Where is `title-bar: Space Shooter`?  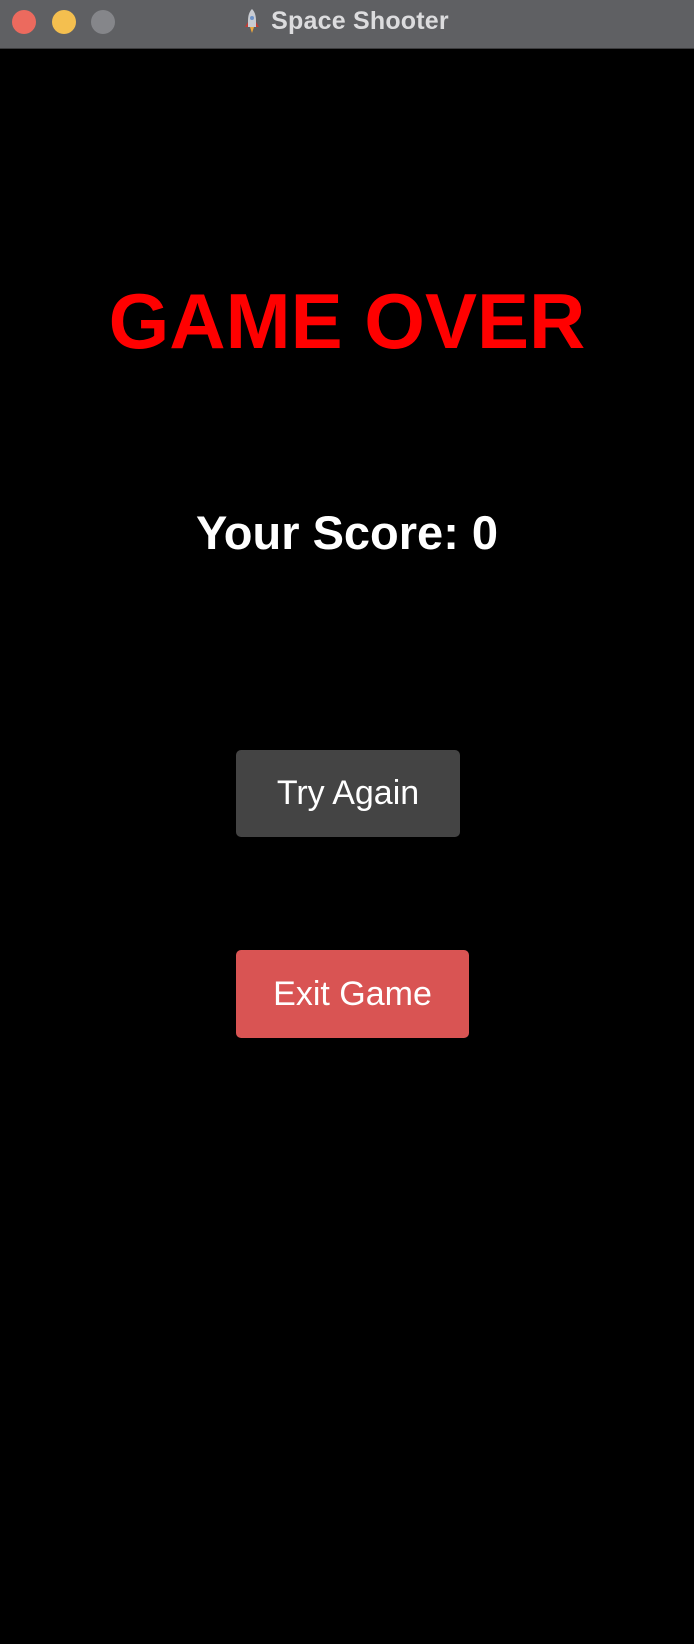
title-bar: Space Shooter is located at coordinates (347, 24).